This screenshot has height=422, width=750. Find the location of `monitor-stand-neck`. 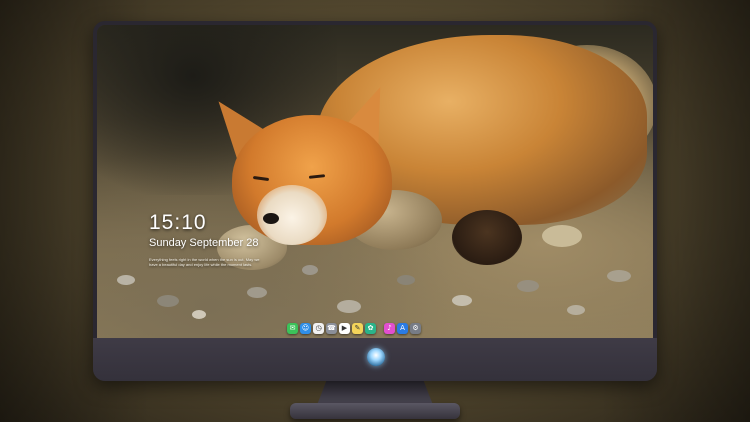

monitor-stand-neck is located at coordinates (375, 393).